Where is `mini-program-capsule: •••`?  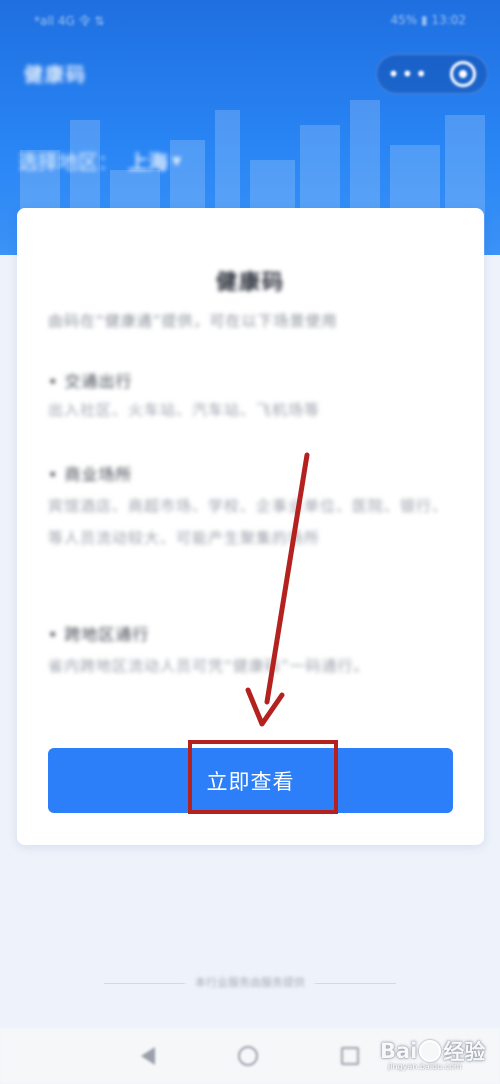
mini-program-capsule: ••• is located at coordinates (432, 74).